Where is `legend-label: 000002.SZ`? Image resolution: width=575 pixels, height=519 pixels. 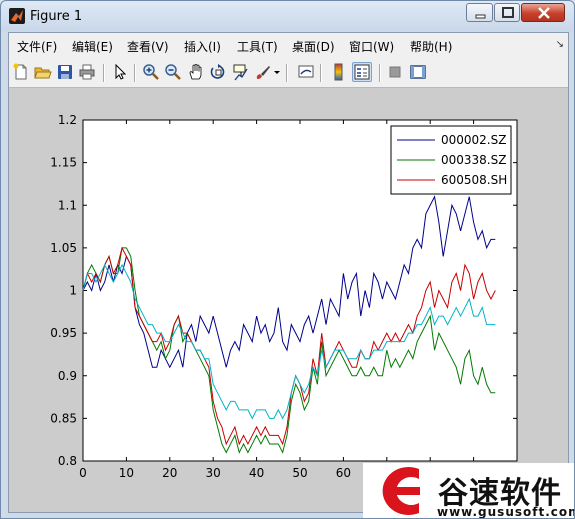
legend-label: 000002.SZ is located at coordinates (473, 140).